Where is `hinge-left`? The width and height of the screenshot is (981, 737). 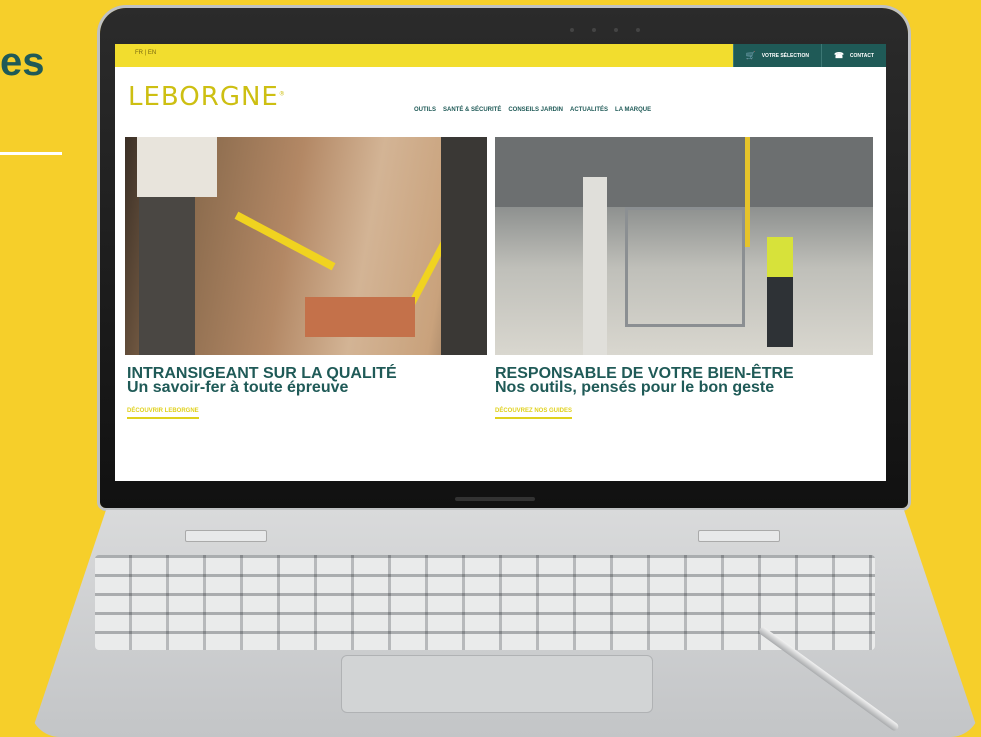 hinge-left is located at coordinates (226, 536).